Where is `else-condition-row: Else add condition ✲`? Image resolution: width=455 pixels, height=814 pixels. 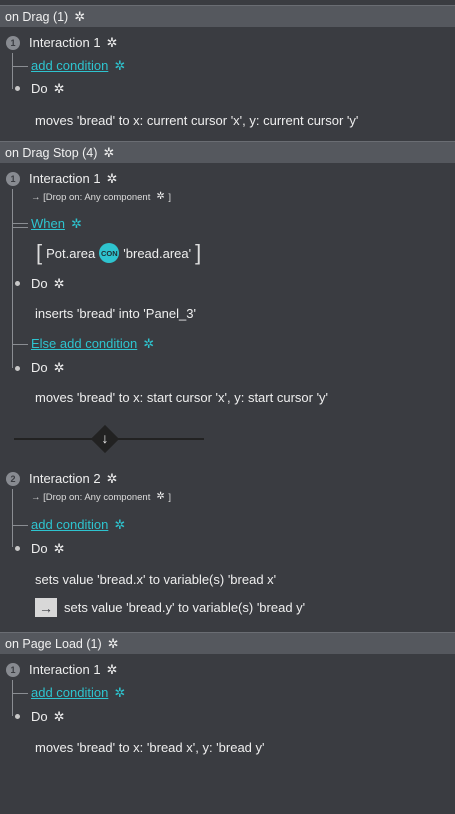 else-condition-row: Else add condition ✲ is located at coordinates (93, 343).